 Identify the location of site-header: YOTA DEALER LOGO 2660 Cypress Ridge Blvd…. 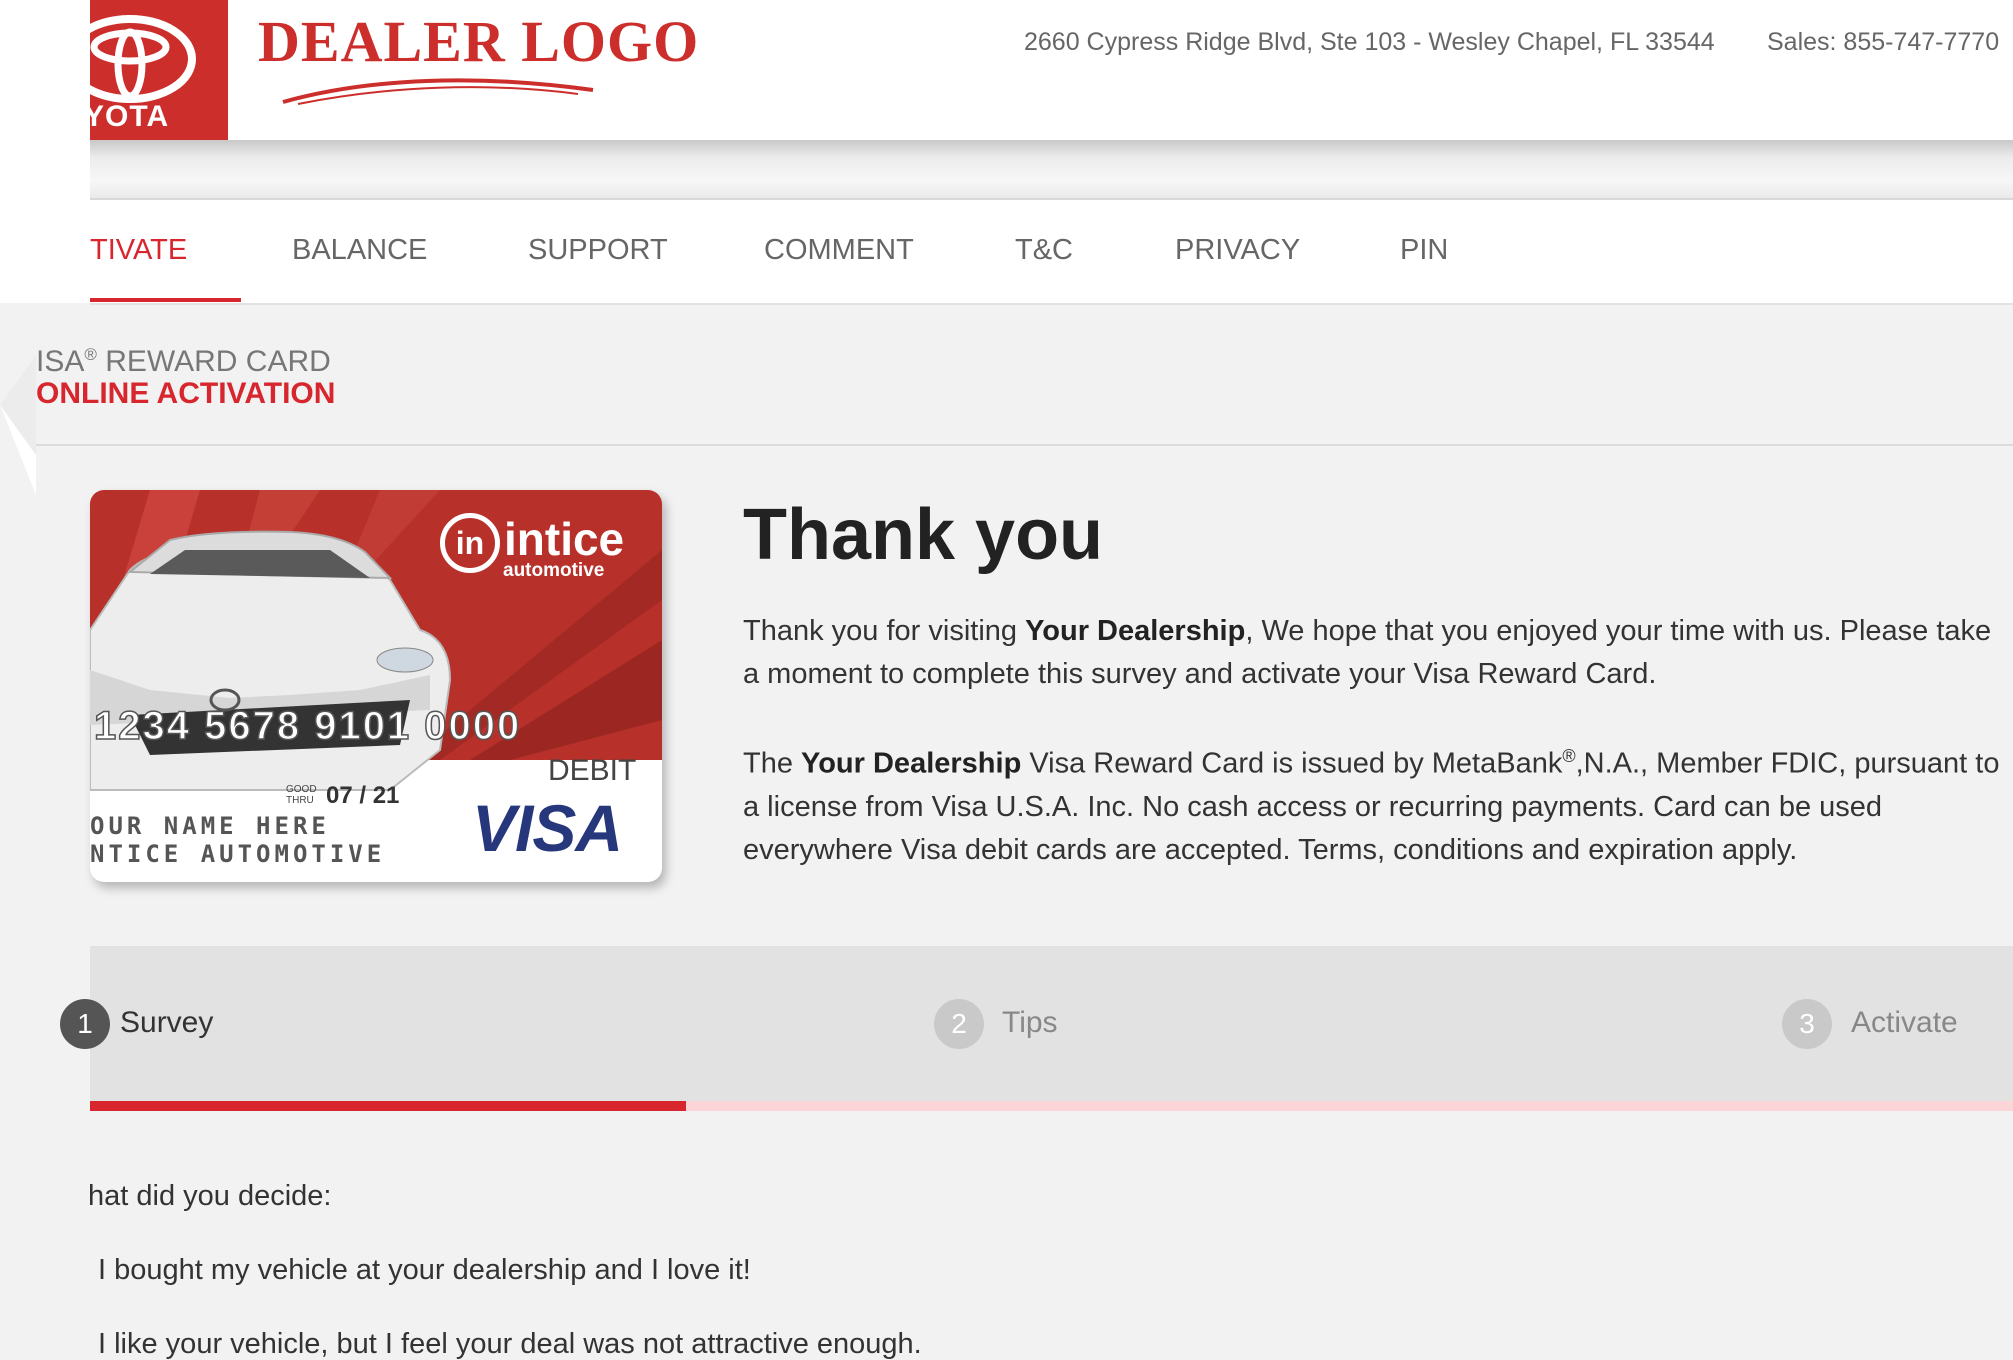
(1006, 84).